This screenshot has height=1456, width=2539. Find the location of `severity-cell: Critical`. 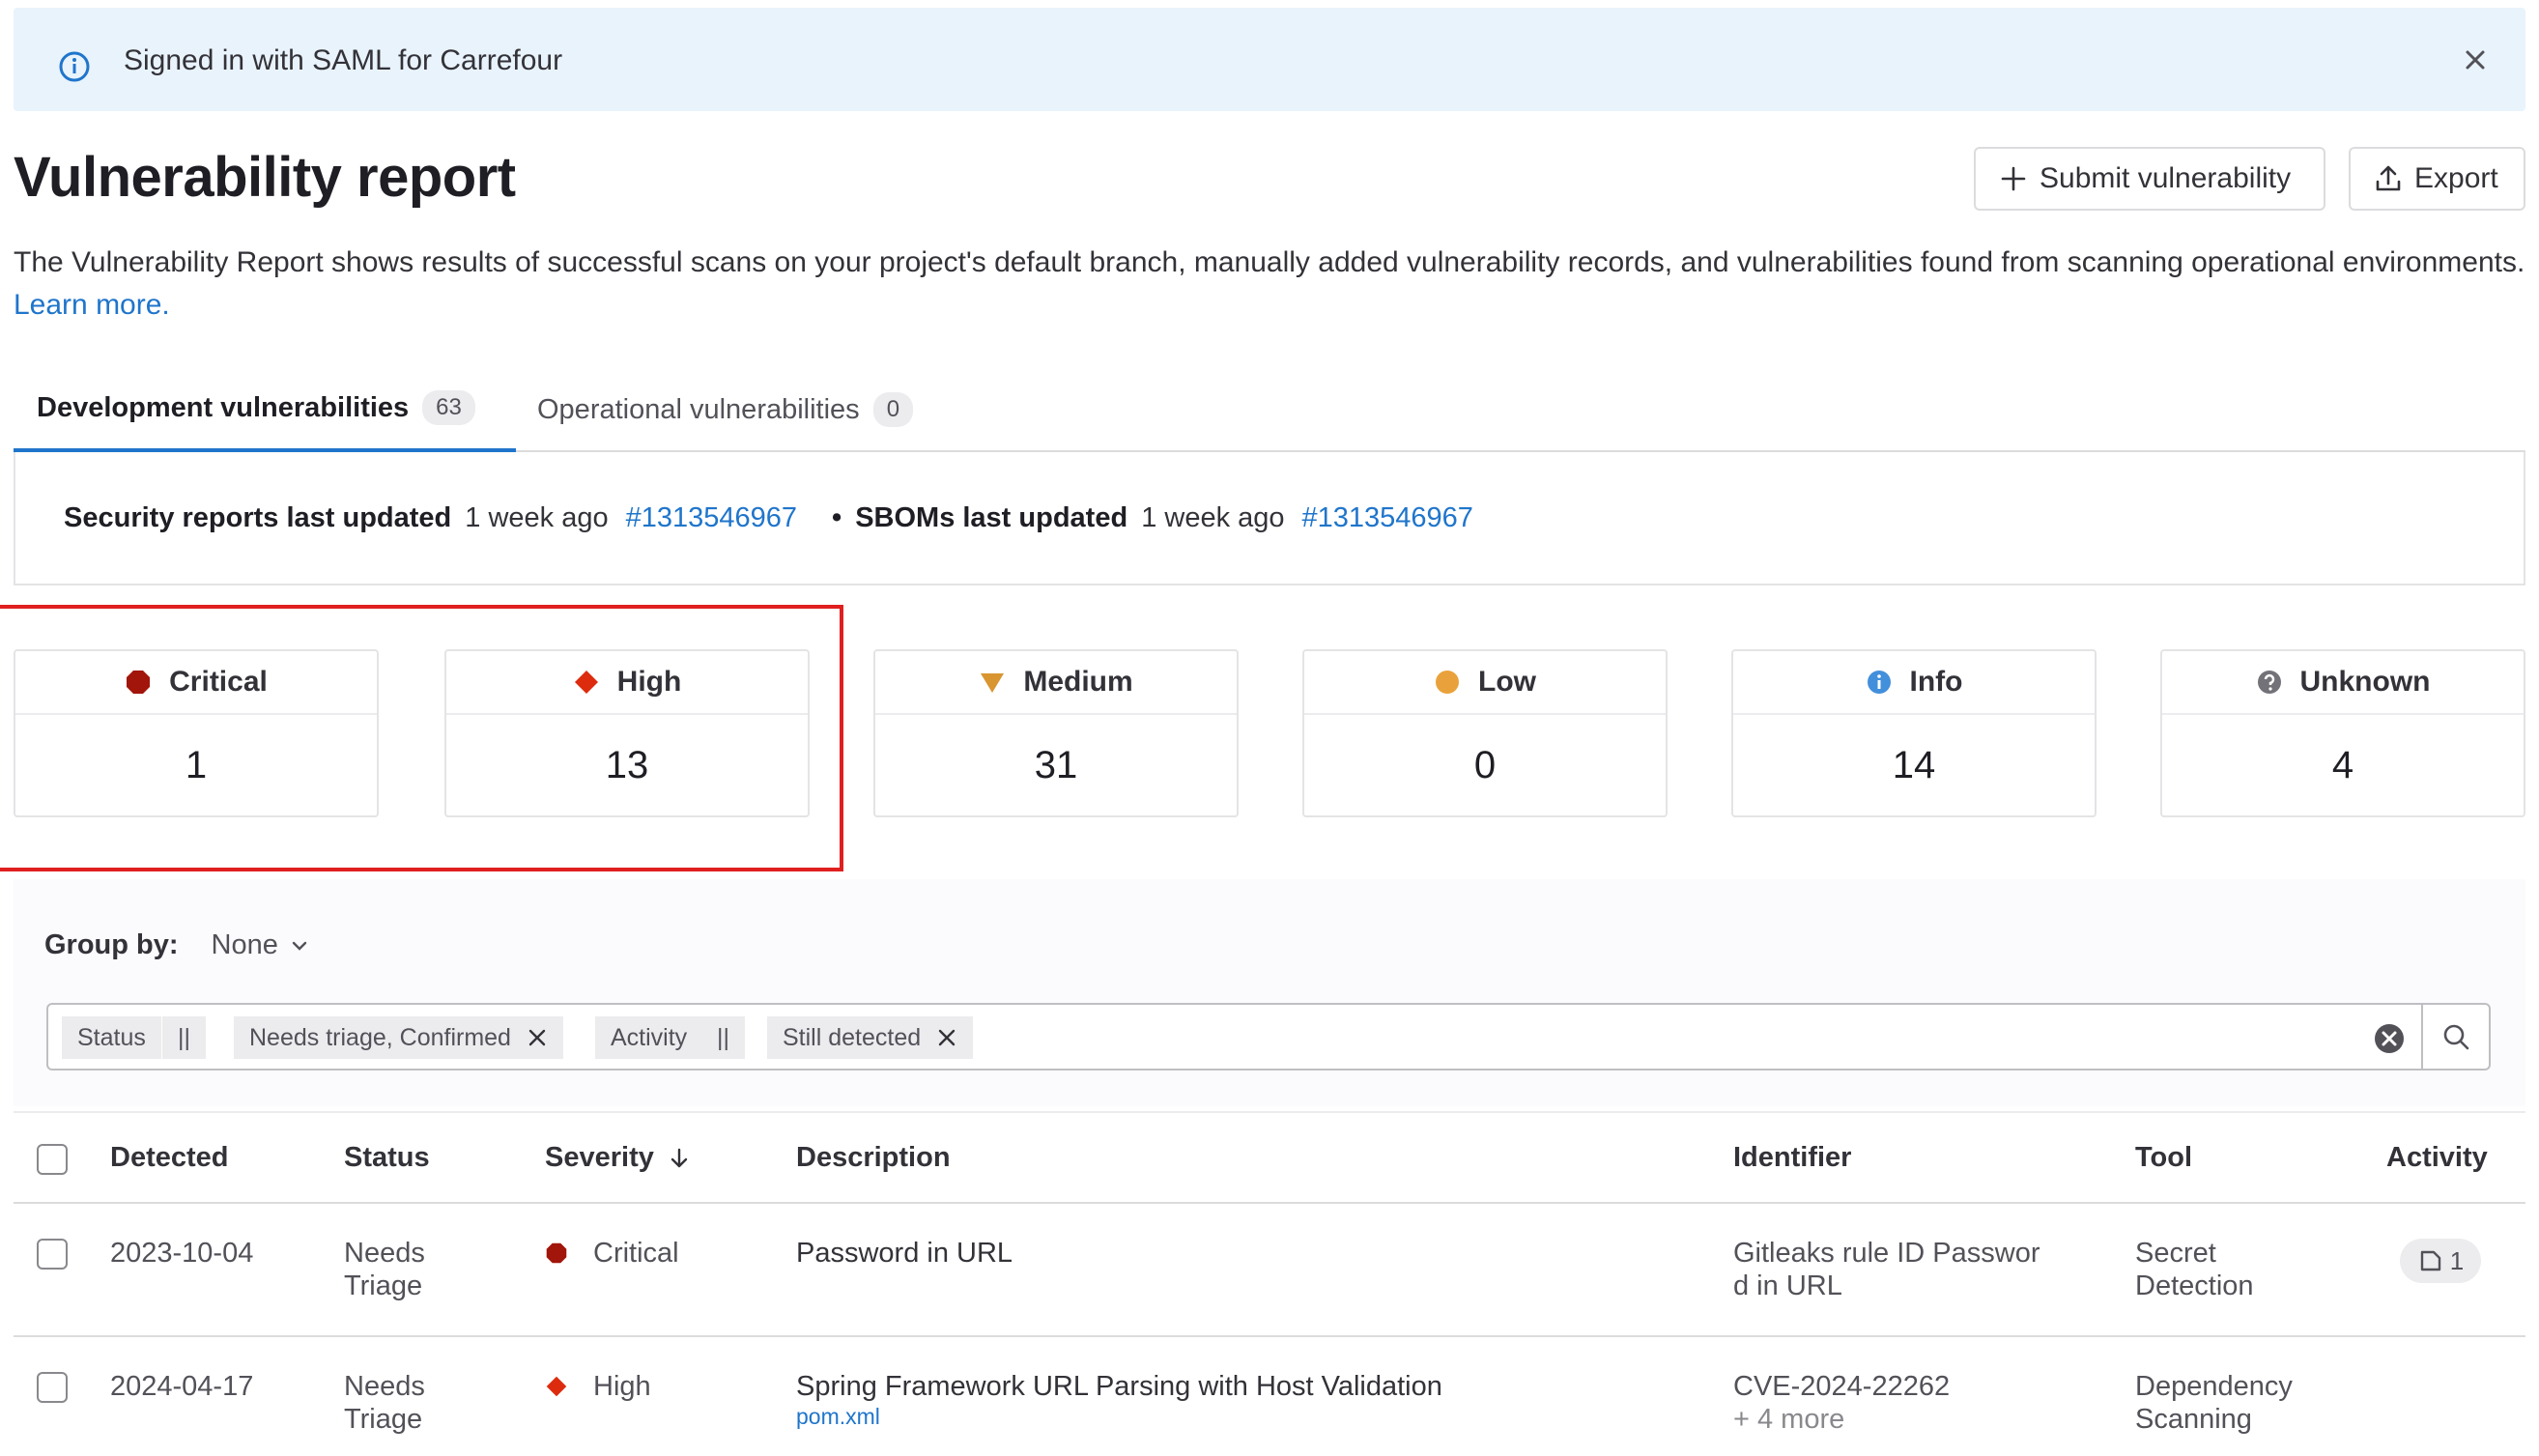

severity-cell: Critical is located at coordinates (612, 1254).